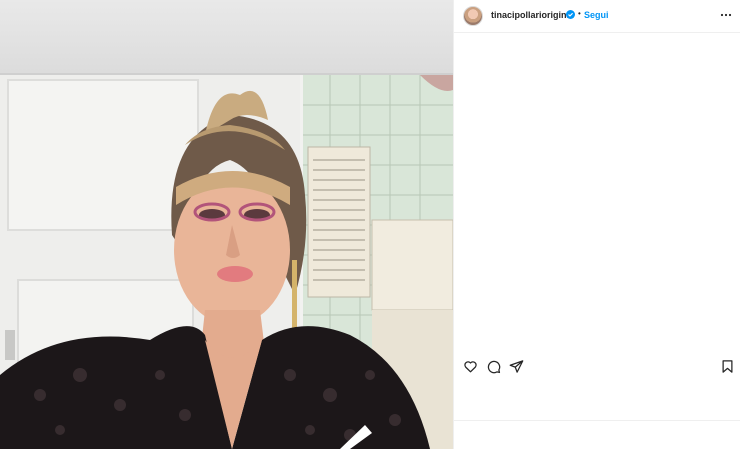 This screenshot has width=740, height=449. What do you see at coordinates (570, 14) in the screenshot?
I see `verified-badge-icon` at bounding box center [570, 14].